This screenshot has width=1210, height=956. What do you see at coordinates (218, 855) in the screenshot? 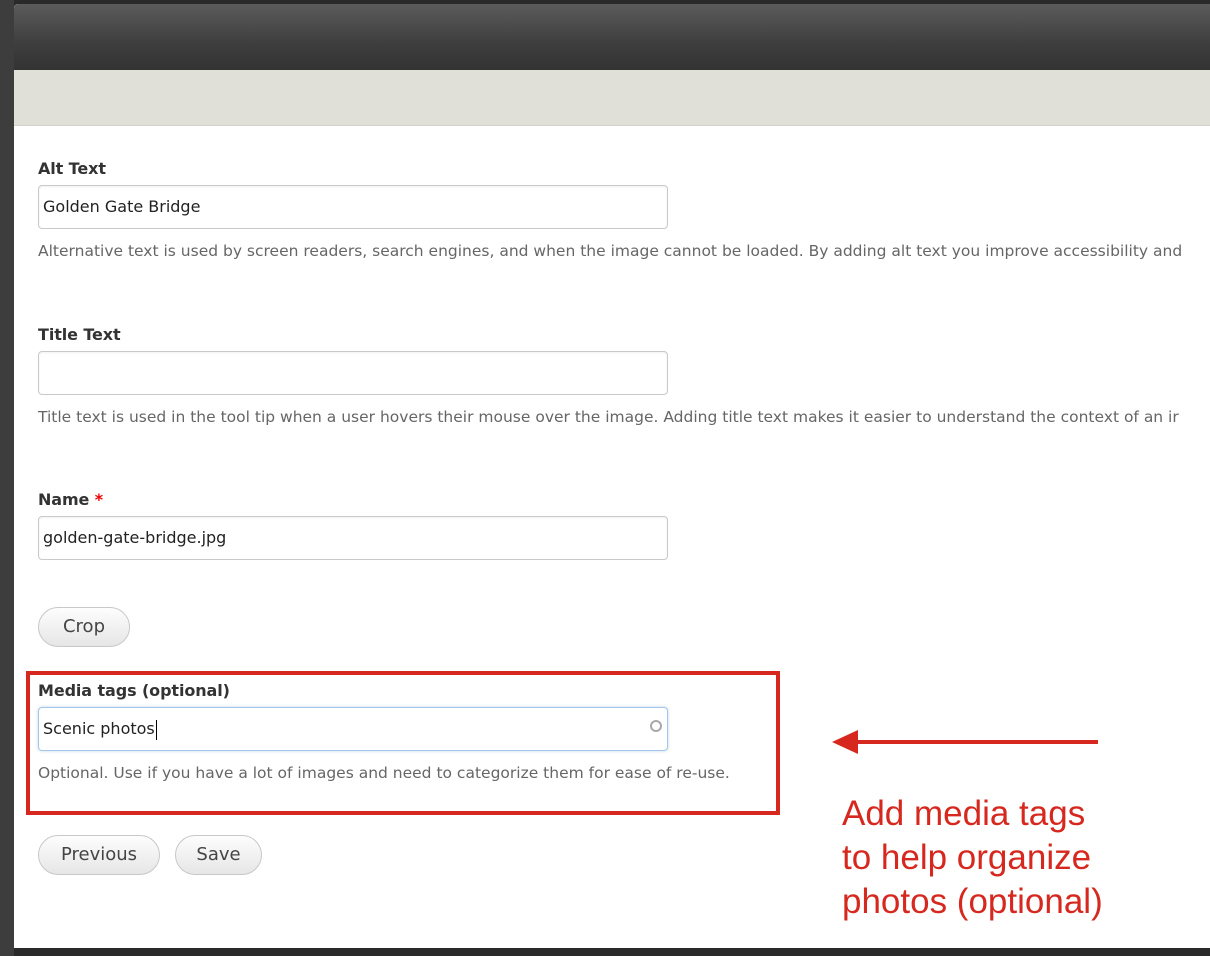
I see `save-button: Save` at bounding box center [218, 855].